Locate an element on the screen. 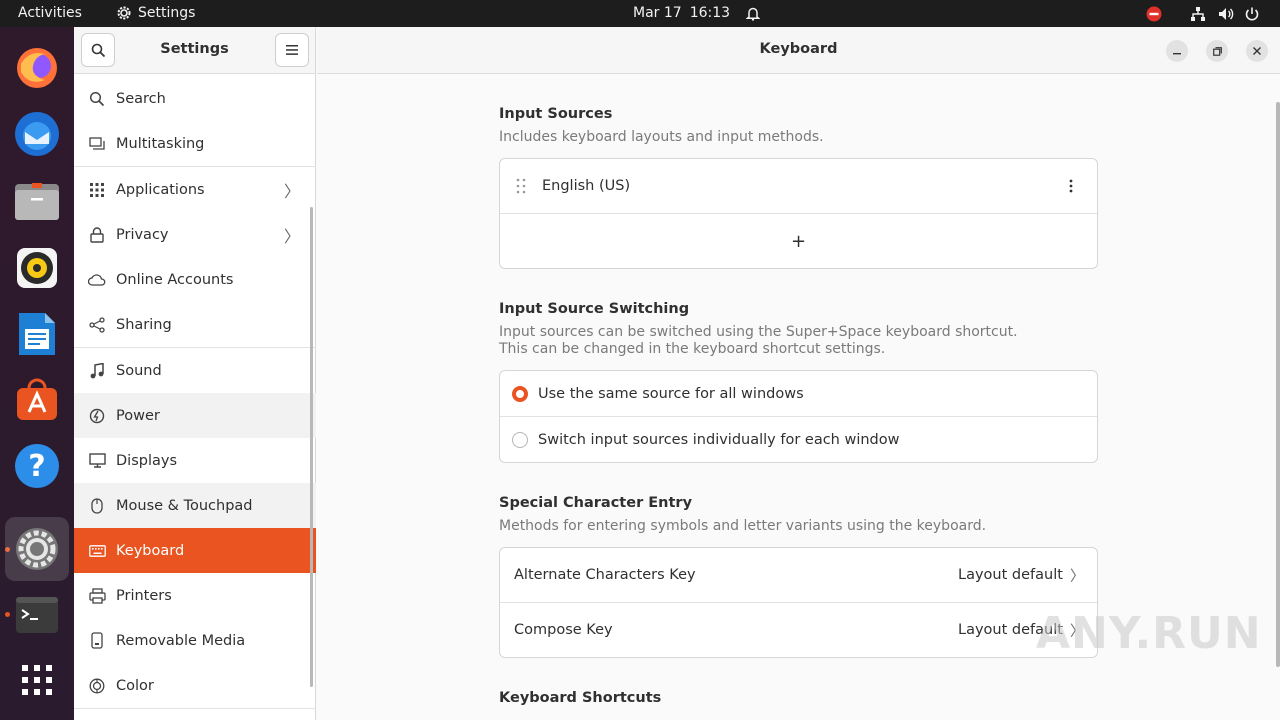 The width and height of the screenshot is (1280, 720). help-icon: ? is located at coordinates (37, 466).